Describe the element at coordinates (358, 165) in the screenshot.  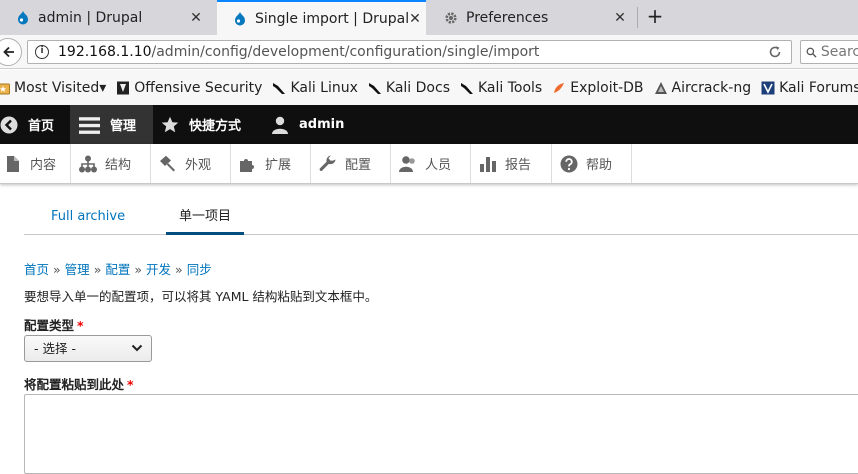
I see `tray-item-label: 配置` at that location.